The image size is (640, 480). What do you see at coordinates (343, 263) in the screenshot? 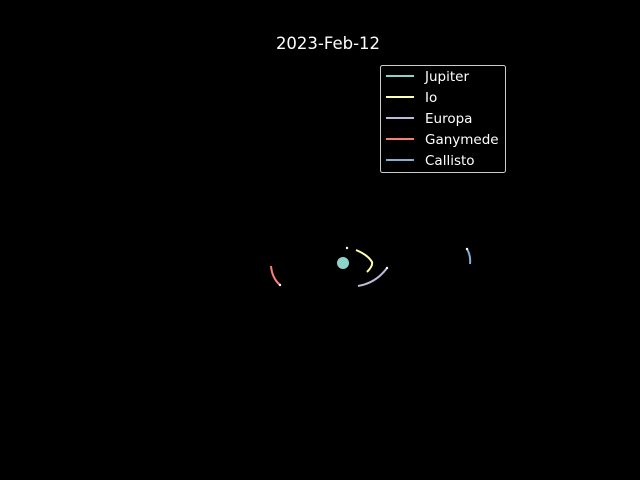
I see `jupiter-marker` at bounding box center [343, 263].